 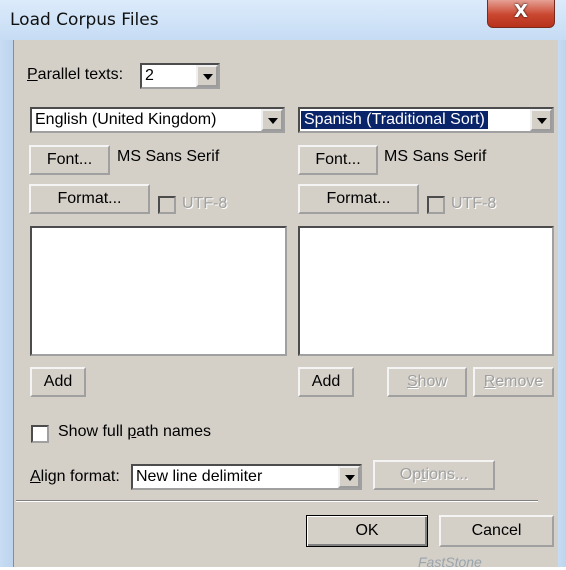 I want to click on show-full-path-label: Show full path names, so click(x=134, y=431).